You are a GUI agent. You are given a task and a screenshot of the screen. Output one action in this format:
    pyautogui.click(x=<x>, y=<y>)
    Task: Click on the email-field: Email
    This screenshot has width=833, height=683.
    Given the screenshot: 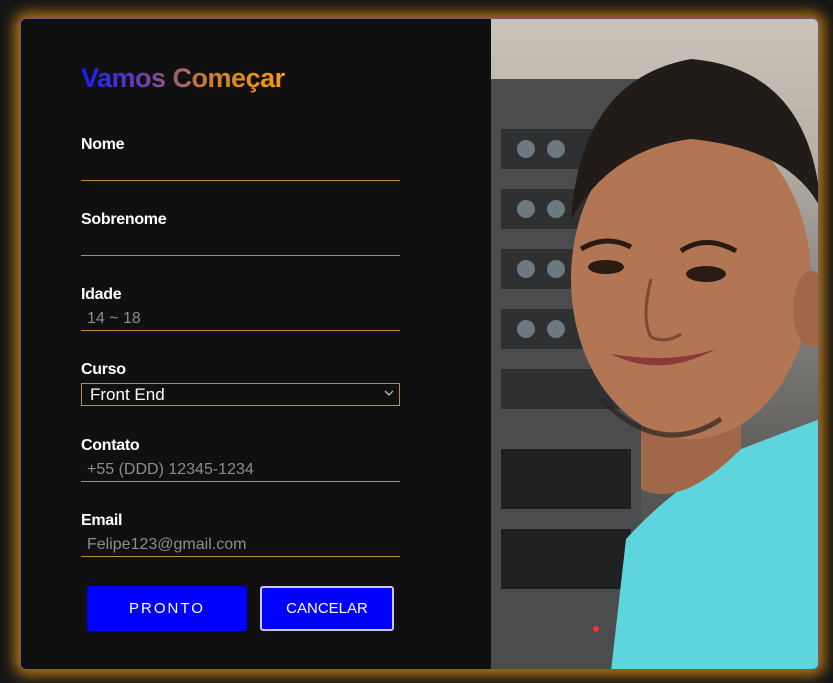 What is the action you would take?
    pyautogui.click(x=240, y=534)
    